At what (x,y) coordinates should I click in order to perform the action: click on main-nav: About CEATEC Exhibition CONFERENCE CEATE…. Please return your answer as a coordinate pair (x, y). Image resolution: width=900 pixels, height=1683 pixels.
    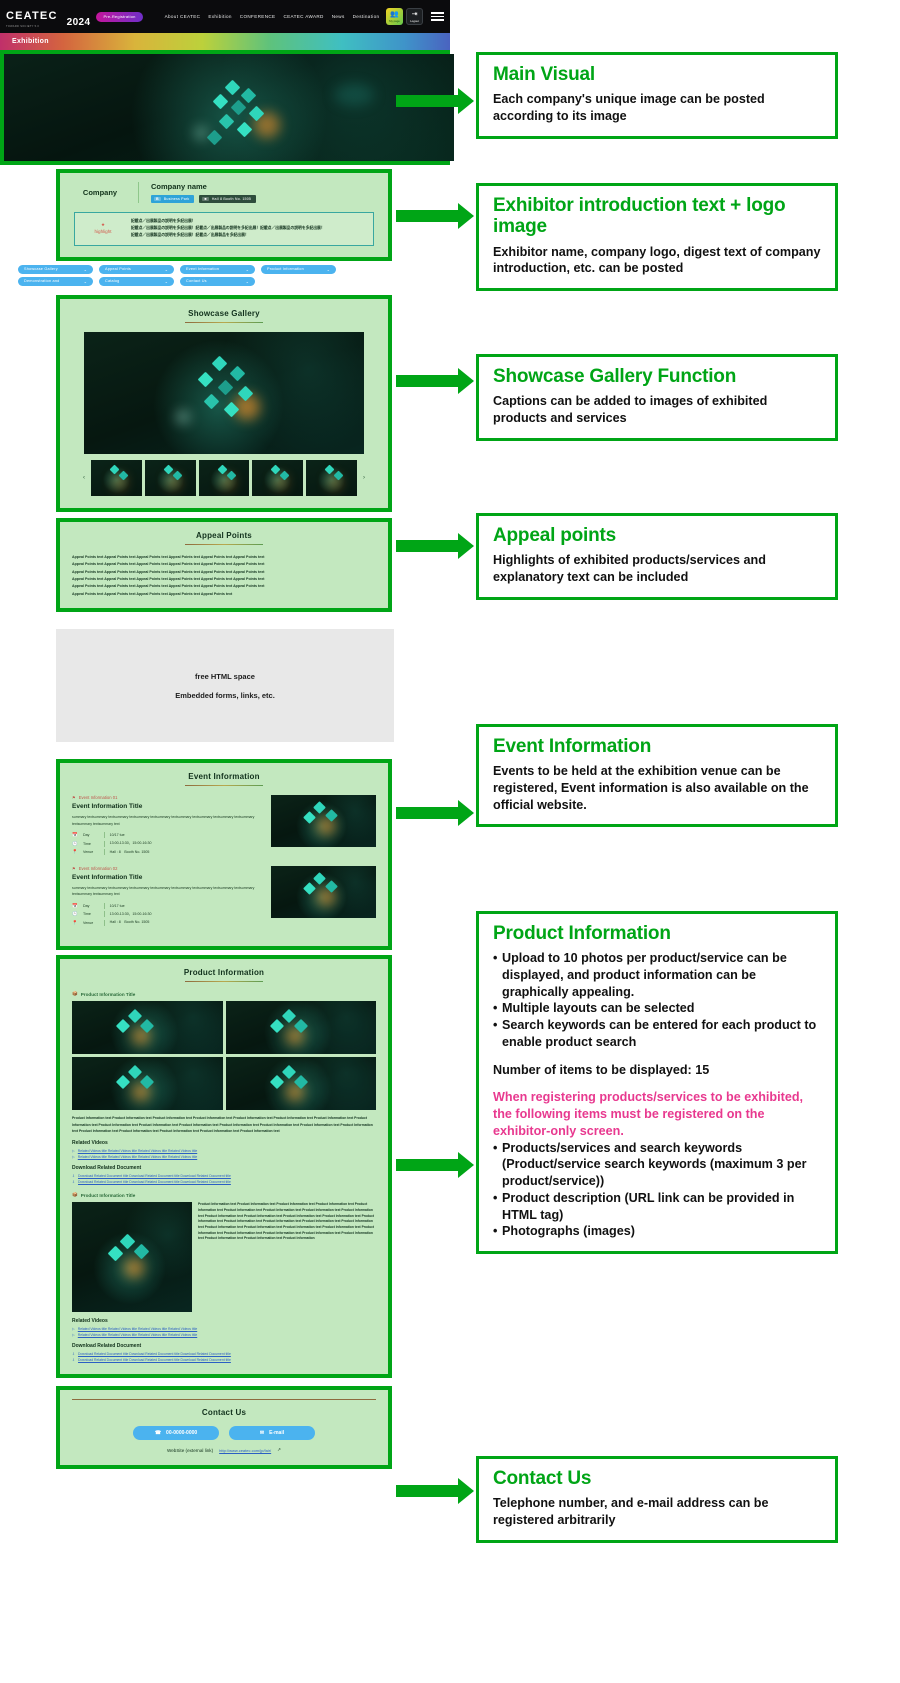
    Looking at the image, I should click on (272, 16).